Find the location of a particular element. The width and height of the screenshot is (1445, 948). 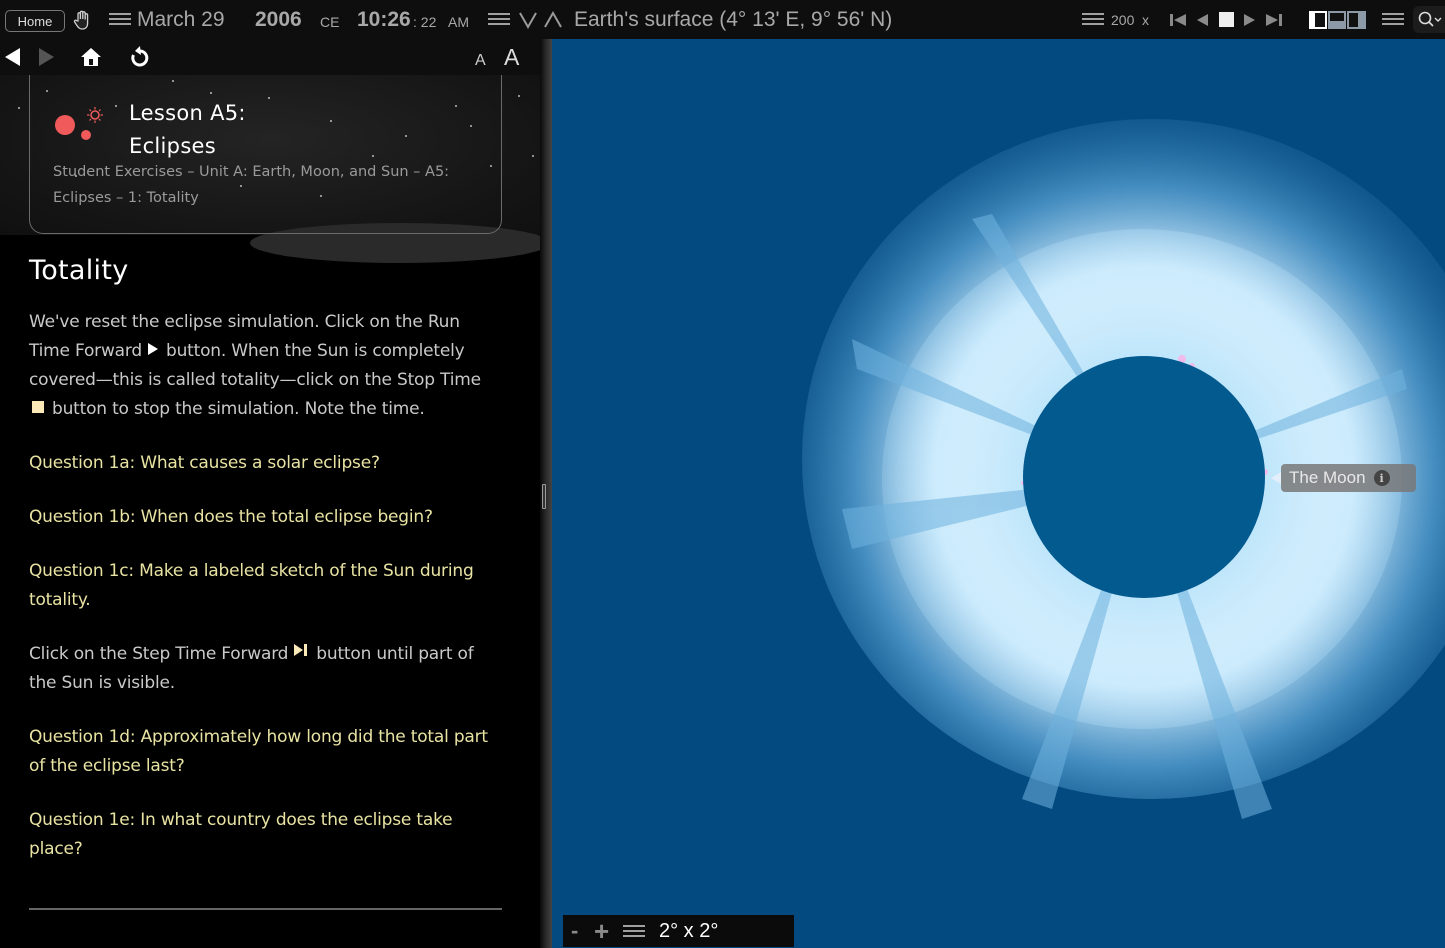

hand-tool-button is located at coordinates (83, 19).